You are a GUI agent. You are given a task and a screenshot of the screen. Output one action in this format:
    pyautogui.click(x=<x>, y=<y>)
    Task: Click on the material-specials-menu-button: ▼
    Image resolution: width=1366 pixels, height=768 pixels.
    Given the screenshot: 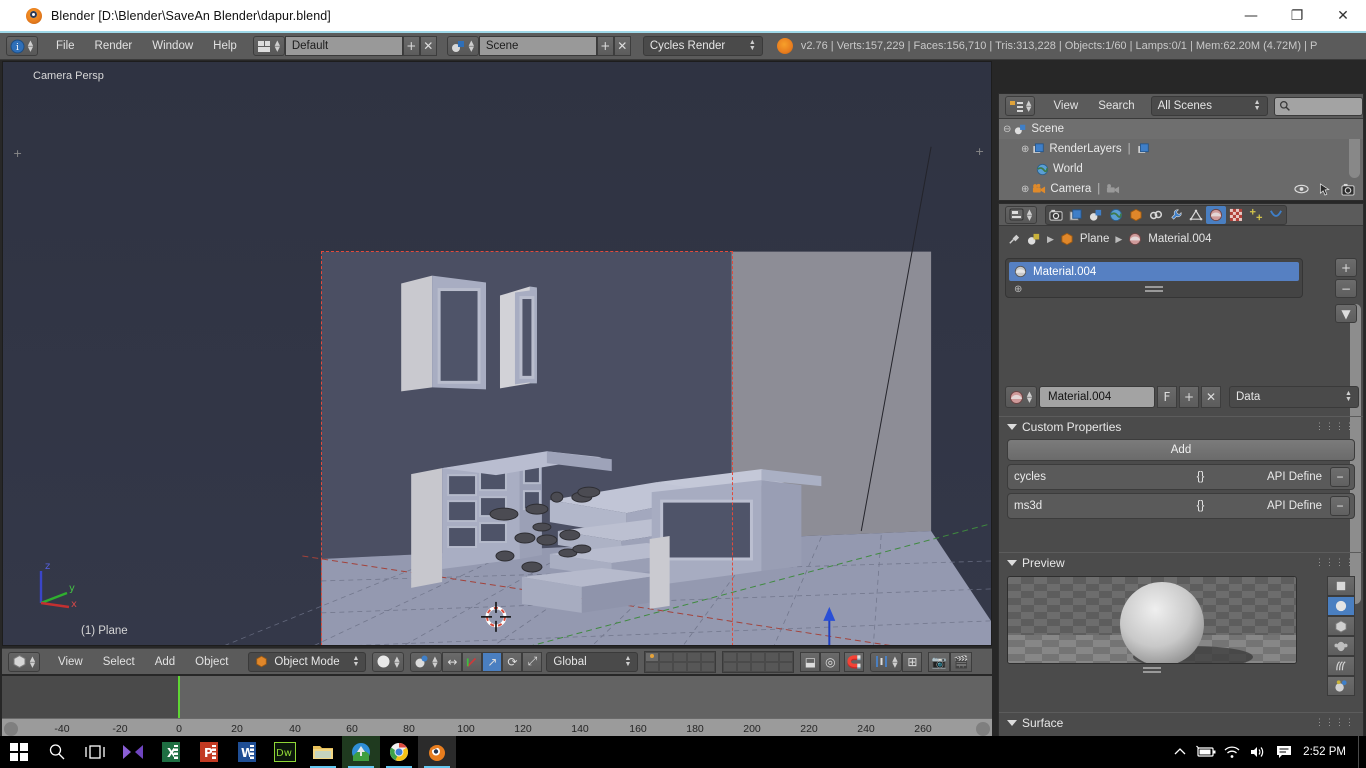 What is the action you would take?
    pyautogui.click(x=1346, y=313)
    